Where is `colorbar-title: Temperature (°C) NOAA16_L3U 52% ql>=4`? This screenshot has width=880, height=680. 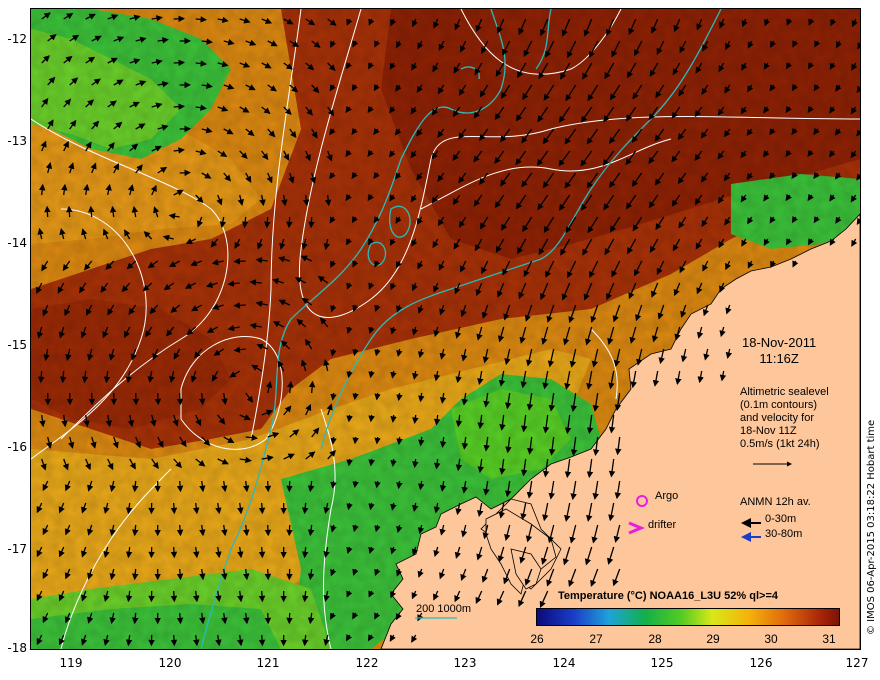 colorbar-title: Temperature (°C) NOAA16_L3U 52% ql>=4 is located at coordinates (668, 596).